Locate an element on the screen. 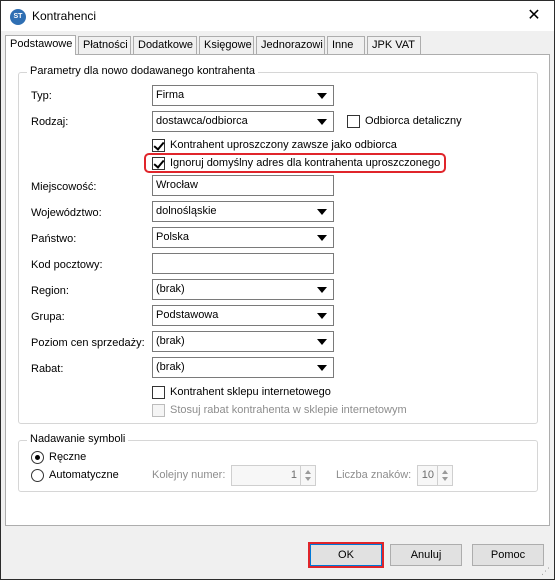 The image size is (555, 580). kod-pocztowy-label: Kod pocztowy: is located at coordinates (67, 265).